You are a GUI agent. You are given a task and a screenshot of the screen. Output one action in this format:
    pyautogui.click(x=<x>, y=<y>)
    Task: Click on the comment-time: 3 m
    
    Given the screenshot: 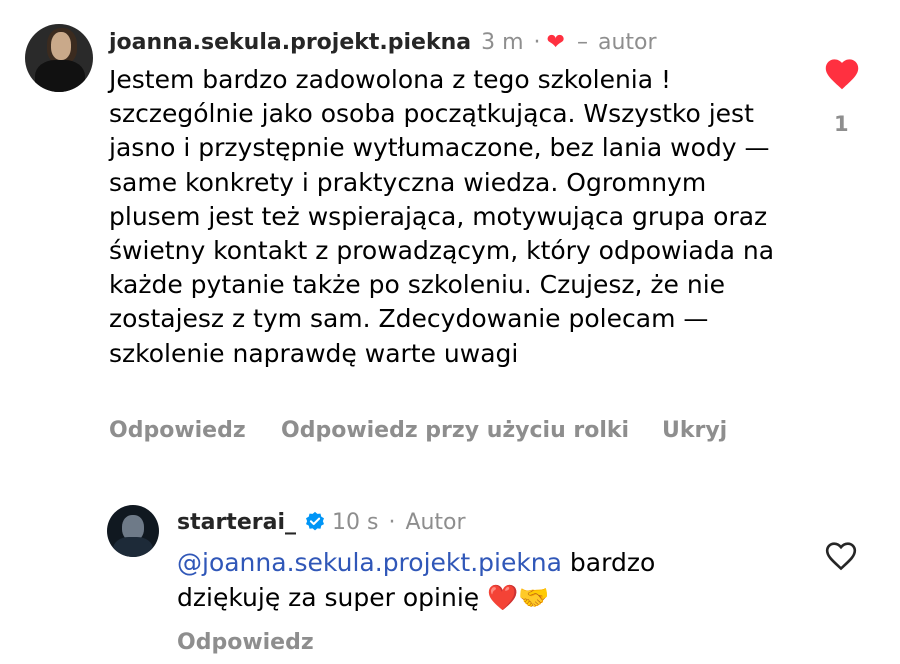 What is the action you would take?
    pyautogui.click(x=502, y=42)
    